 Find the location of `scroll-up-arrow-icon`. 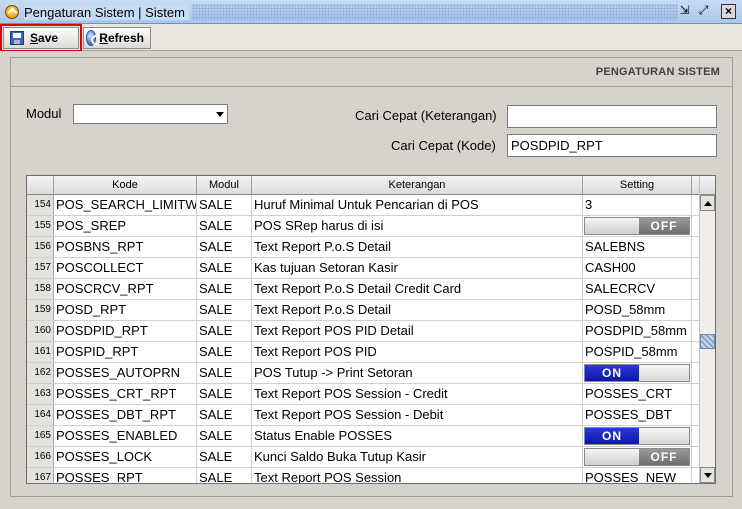

scroll-up-arrow-icon is located at coordinates (707, 203).